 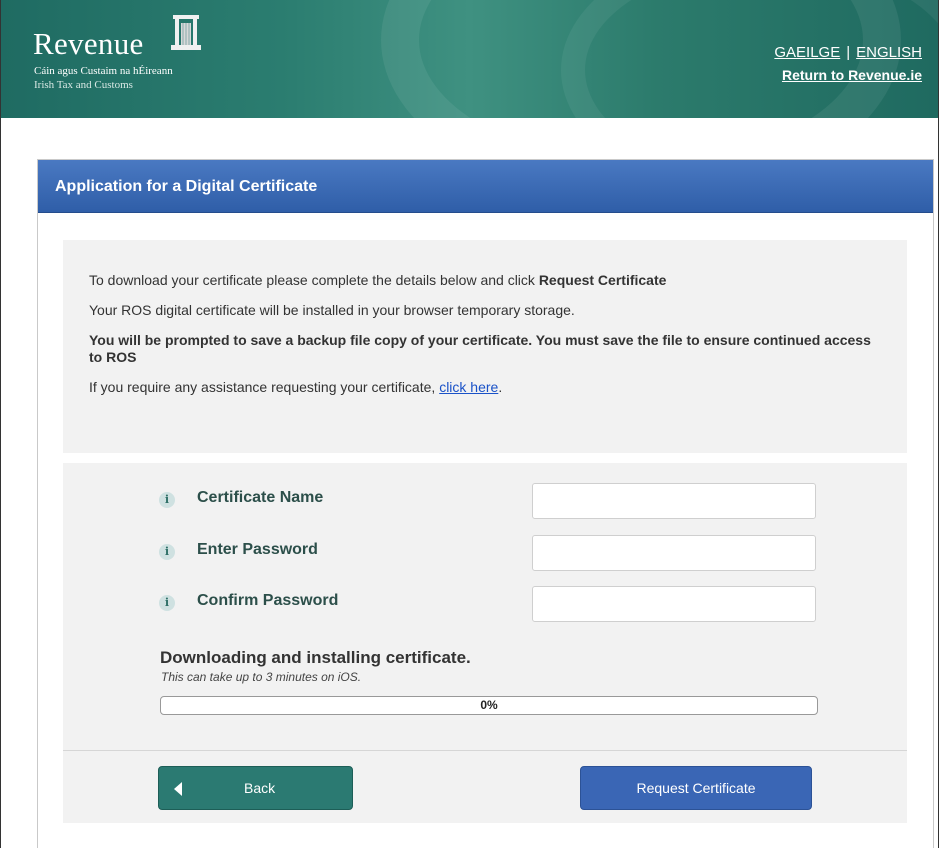 I want to click on request-certificate-button: Request Certificate, so click(x=696, y=788).